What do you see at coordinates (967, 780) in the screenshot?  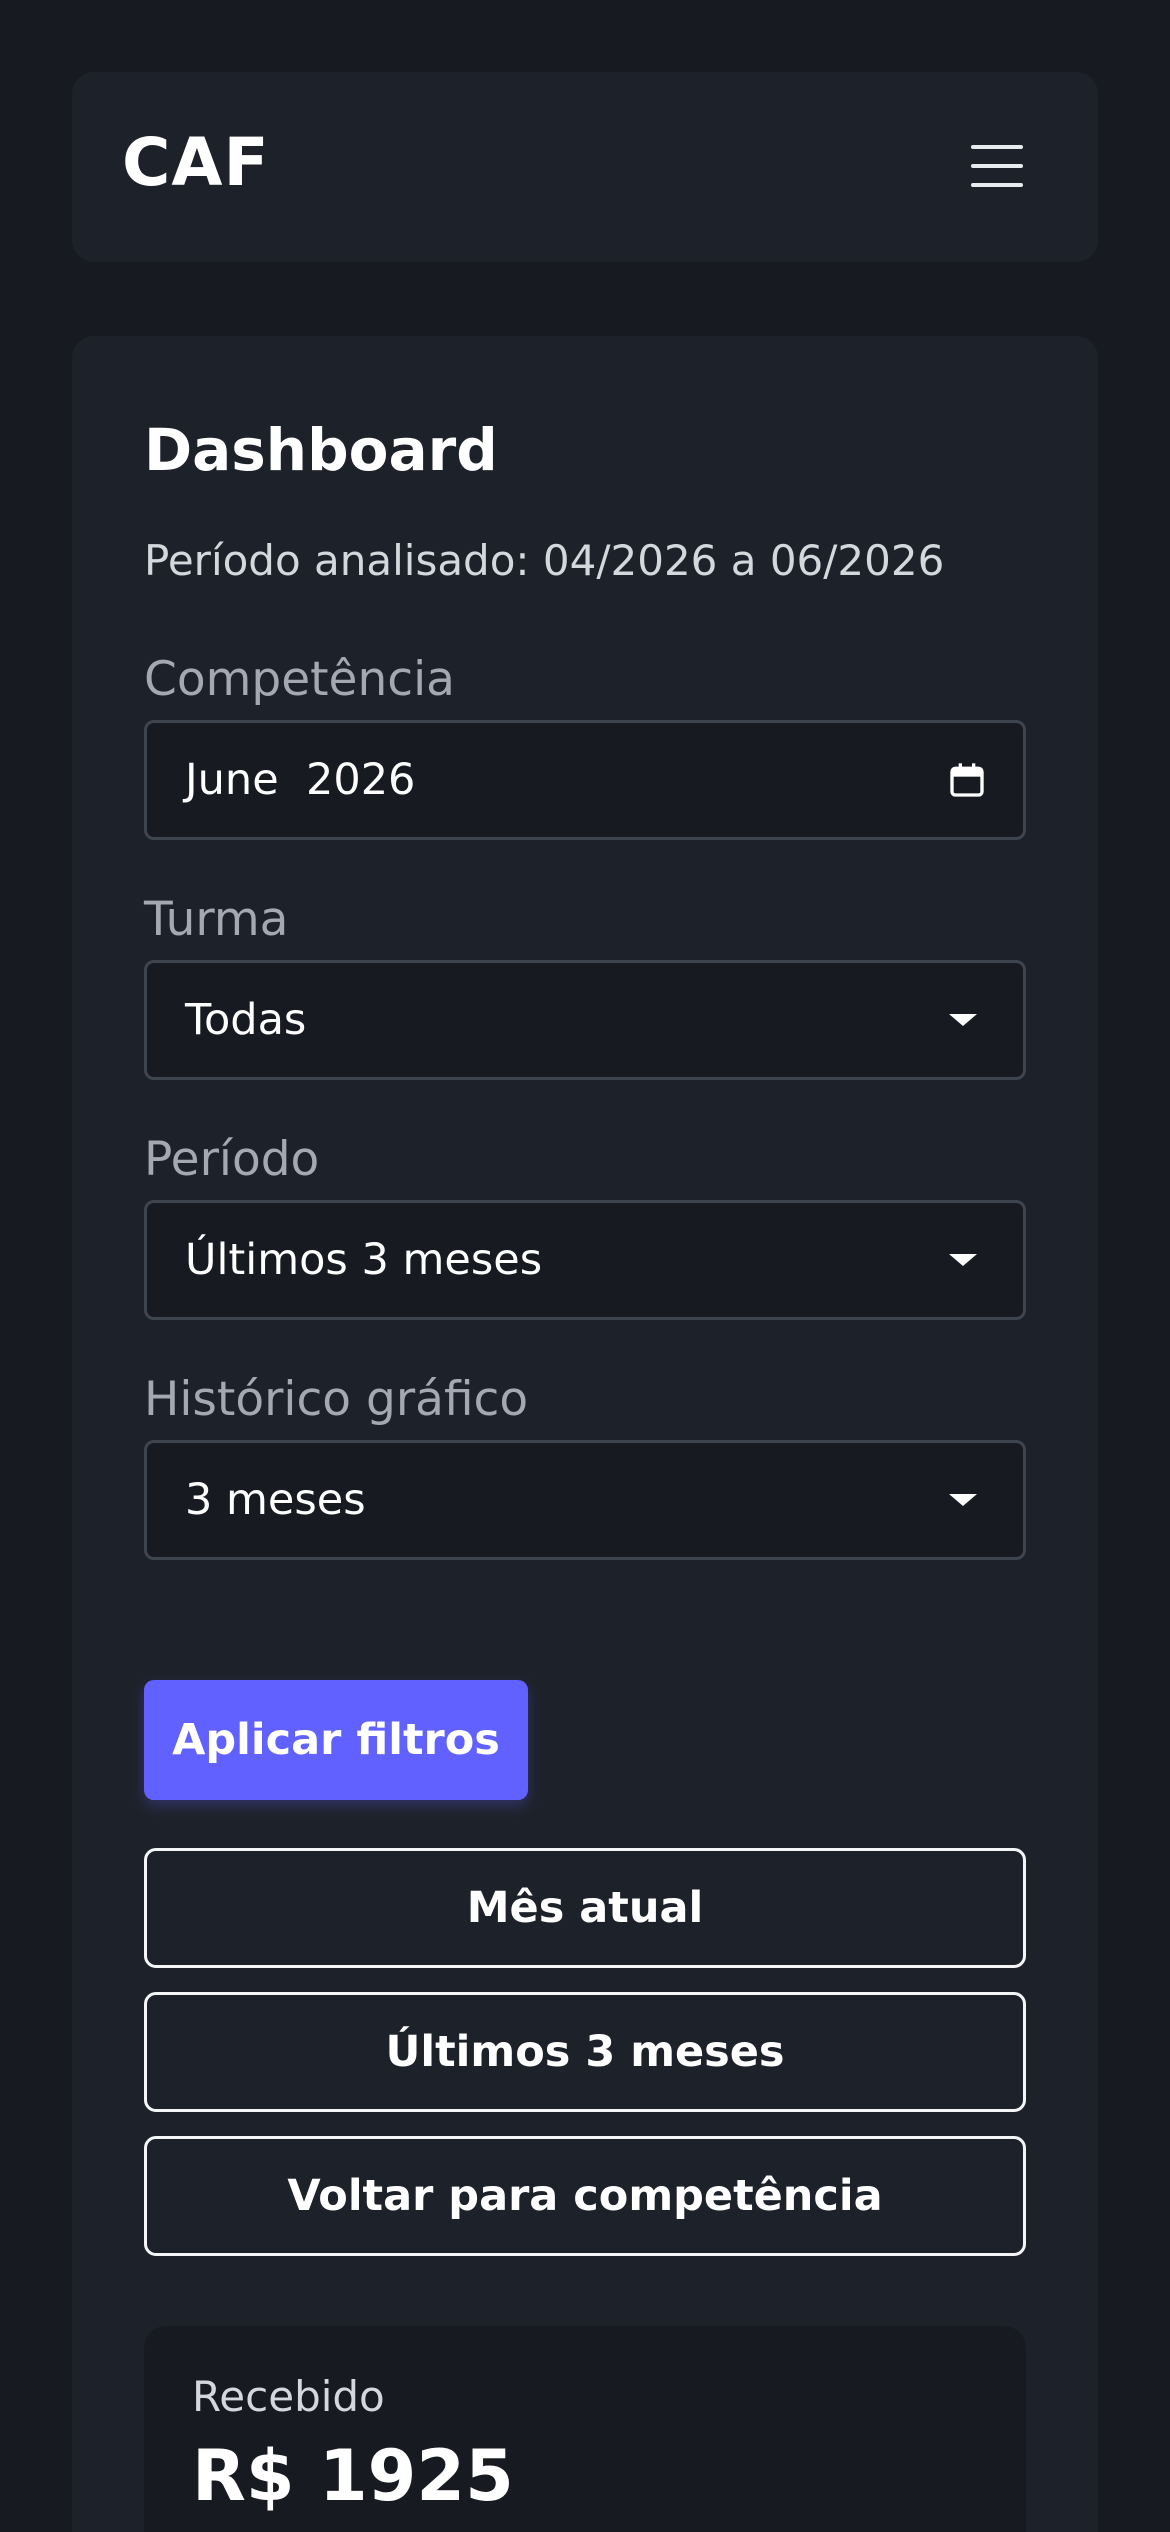 I see `calendar-icon` at bounding box center [967, 780].